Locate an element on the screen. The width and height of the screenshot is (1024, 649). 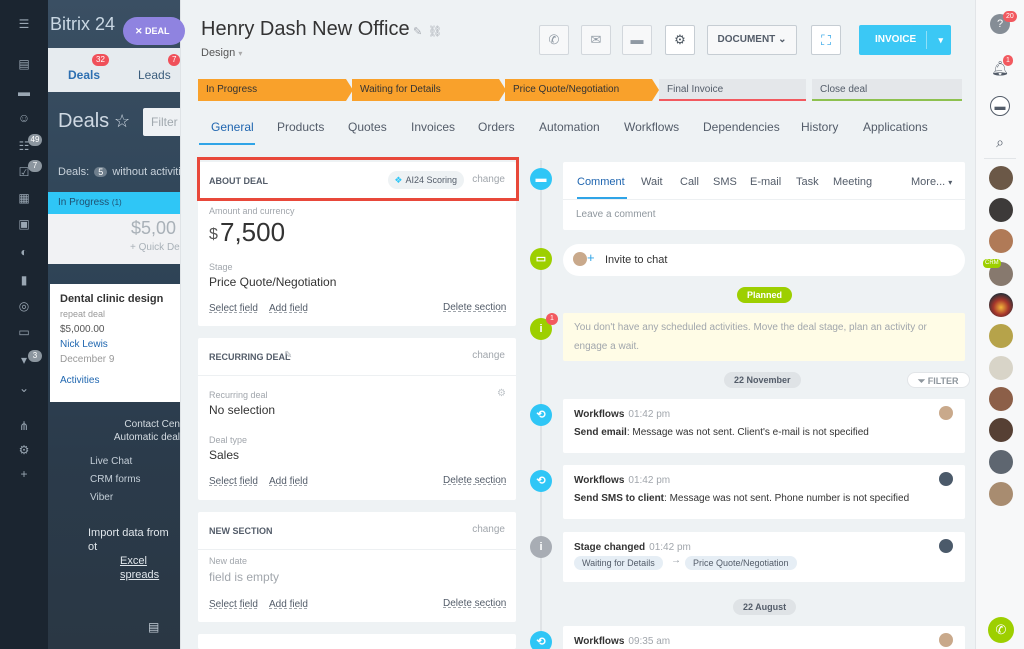
group-chat-avatar is located at coordinates (1001, 305).